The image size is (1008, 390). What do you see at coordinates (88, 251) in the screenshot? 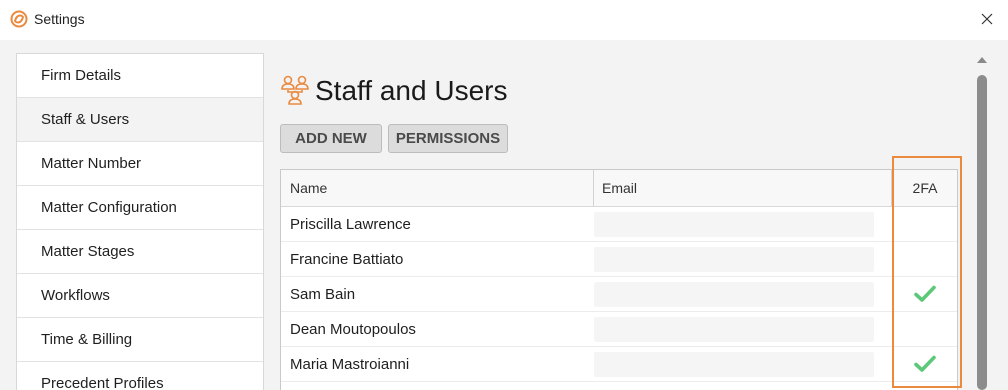
I see `sidebar-item-label: Matter Stages` at bounding box center [88, 251].